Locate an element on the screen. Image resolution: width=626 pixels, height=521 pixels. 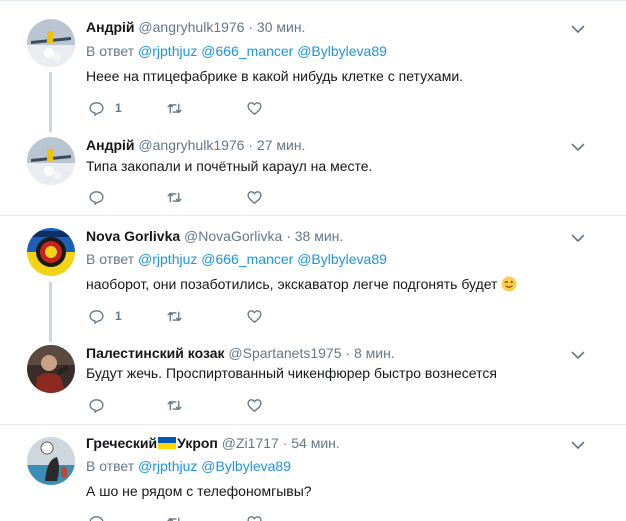
timestamp: 54 мин. is located at coordinates (315, 443).